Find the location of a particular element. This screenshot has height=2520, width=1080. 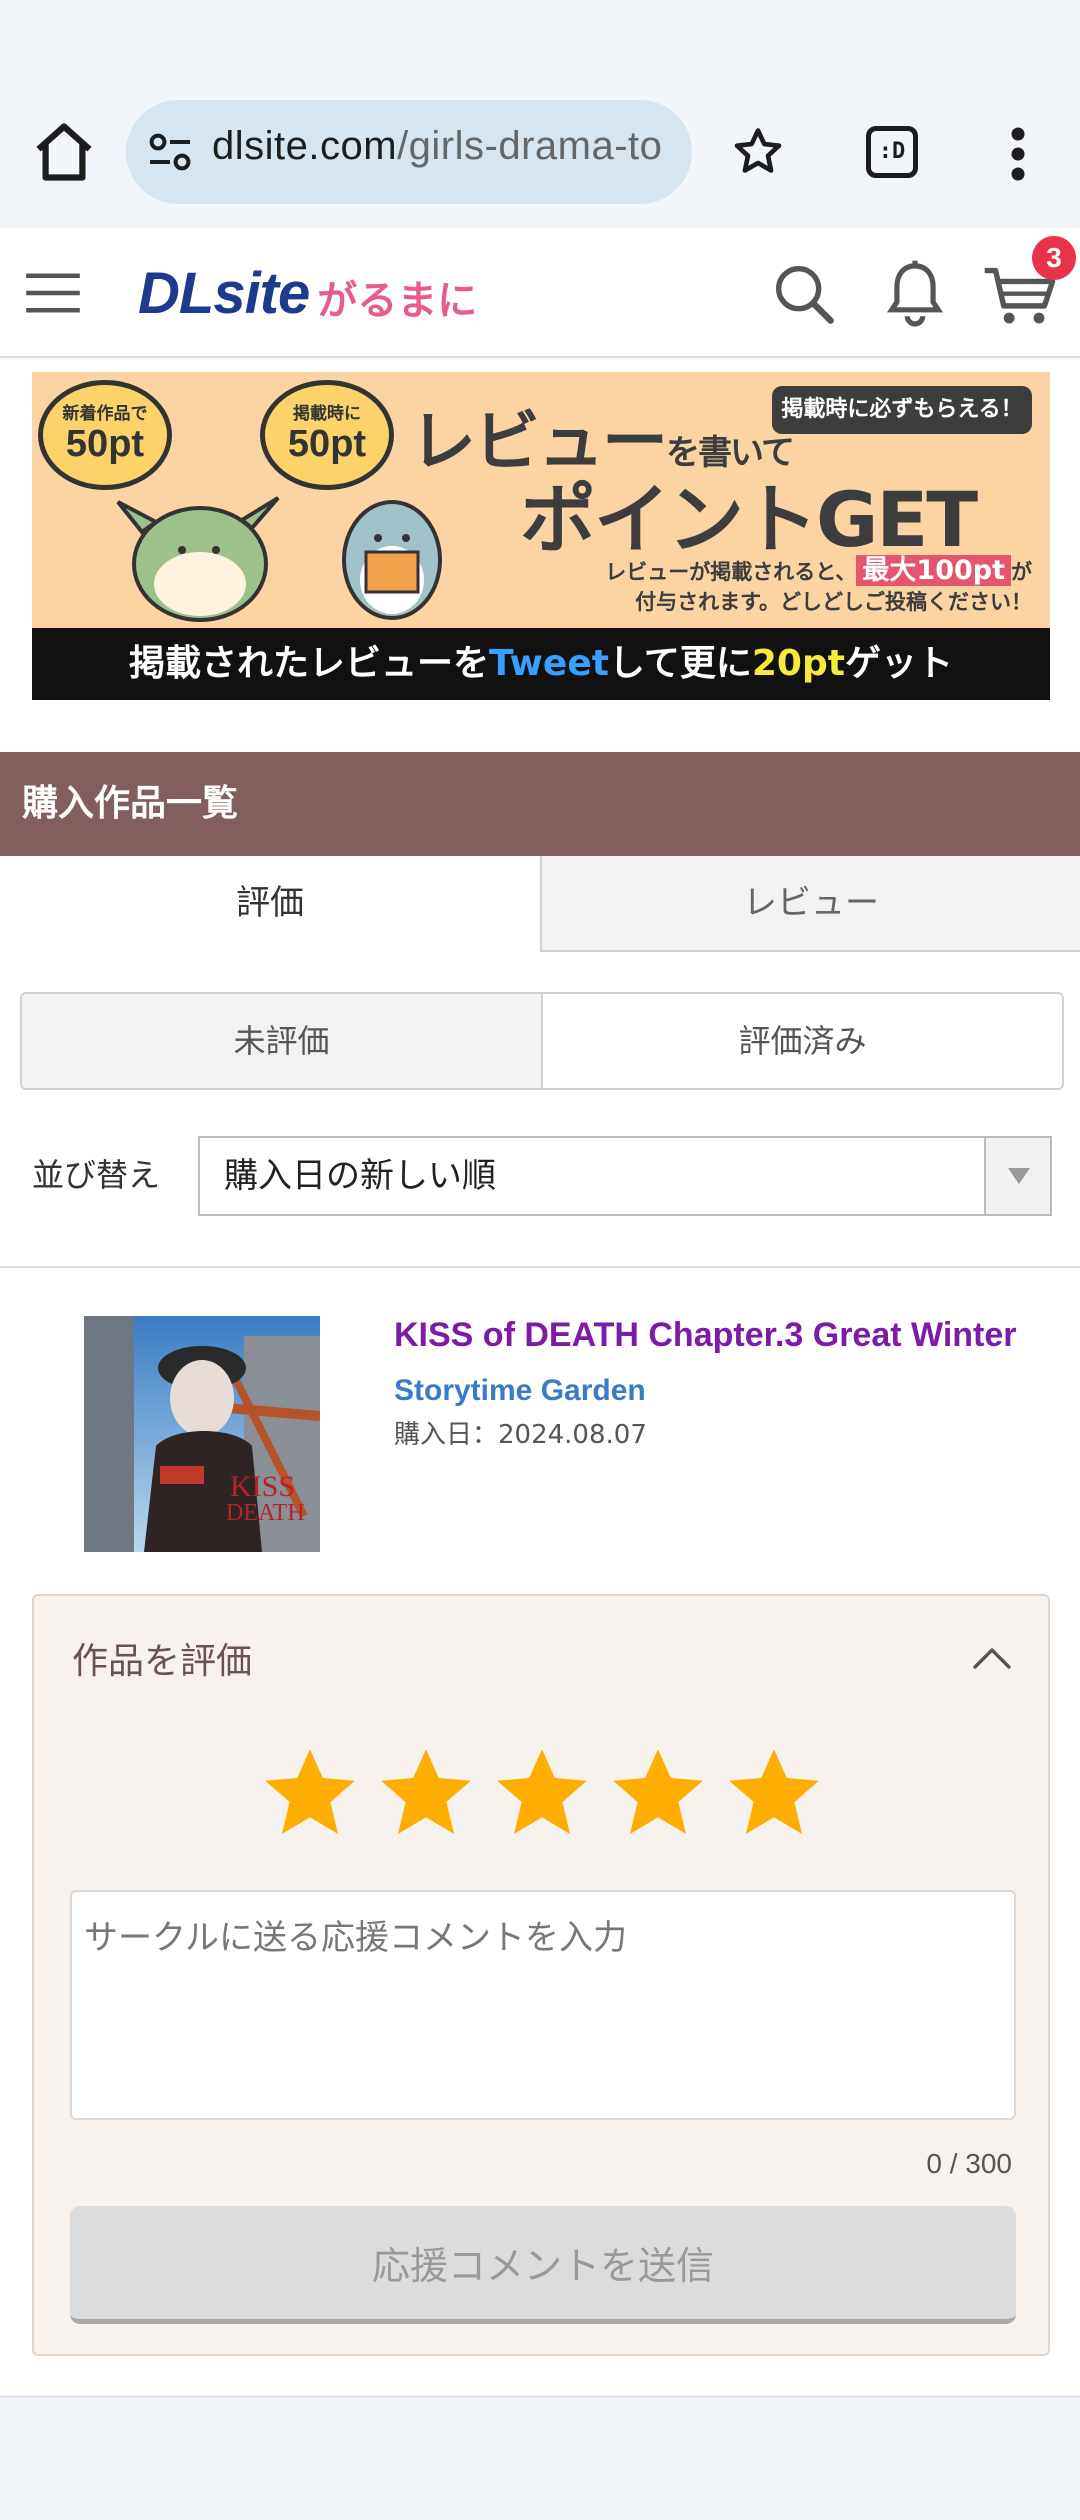

banner-fine-print: レビューが掲載されると、 最大100pt が 付与されます。どしどしご投稿ください！ is located at coordinates (818, 584).